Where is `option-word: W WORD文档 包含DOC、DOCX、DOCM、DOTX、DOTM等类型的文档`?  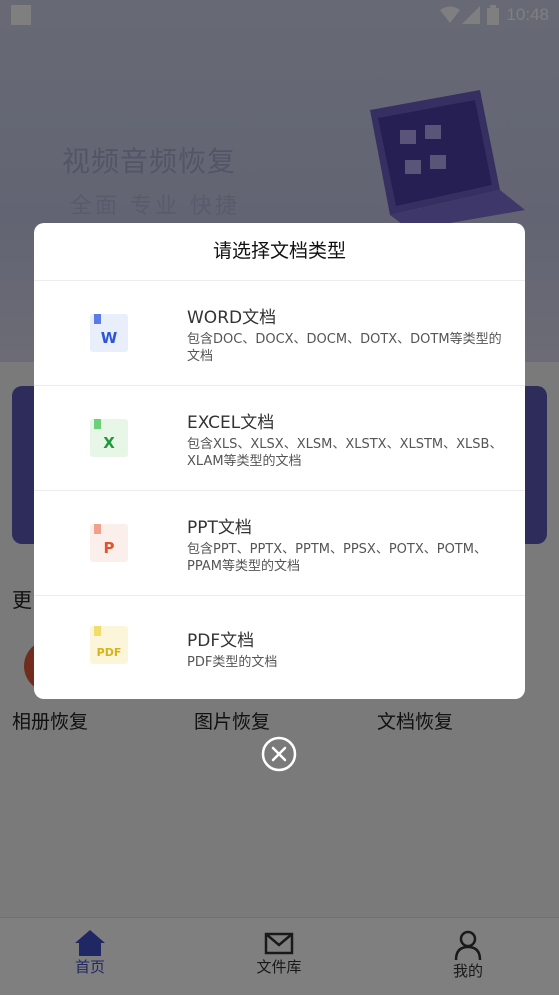
option-word: W WORD文档 包含DOC、DOCX、DOCM、DOTX、DOTM等类型的文档 is located at coordinates (279, 333).